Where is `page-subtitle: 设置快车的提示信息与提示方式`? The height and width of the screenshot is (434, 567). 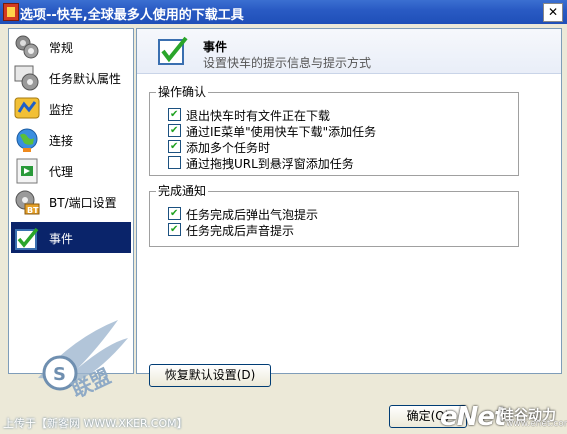 page-subtitle: 设置快车的提示信息与提示方式 is located at coordinates (287, 63).